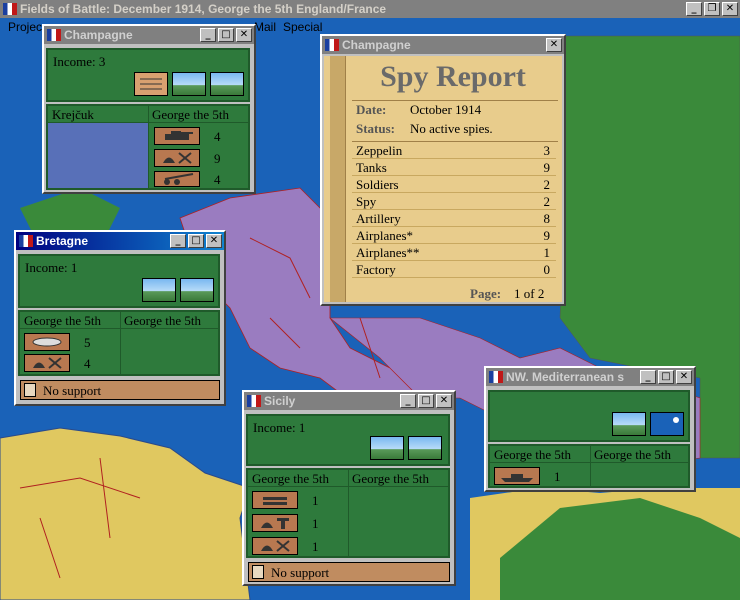  Describe the element at coordinates (366, 201) in the screenshot. I see `spy-row-label: Spy` at that location.